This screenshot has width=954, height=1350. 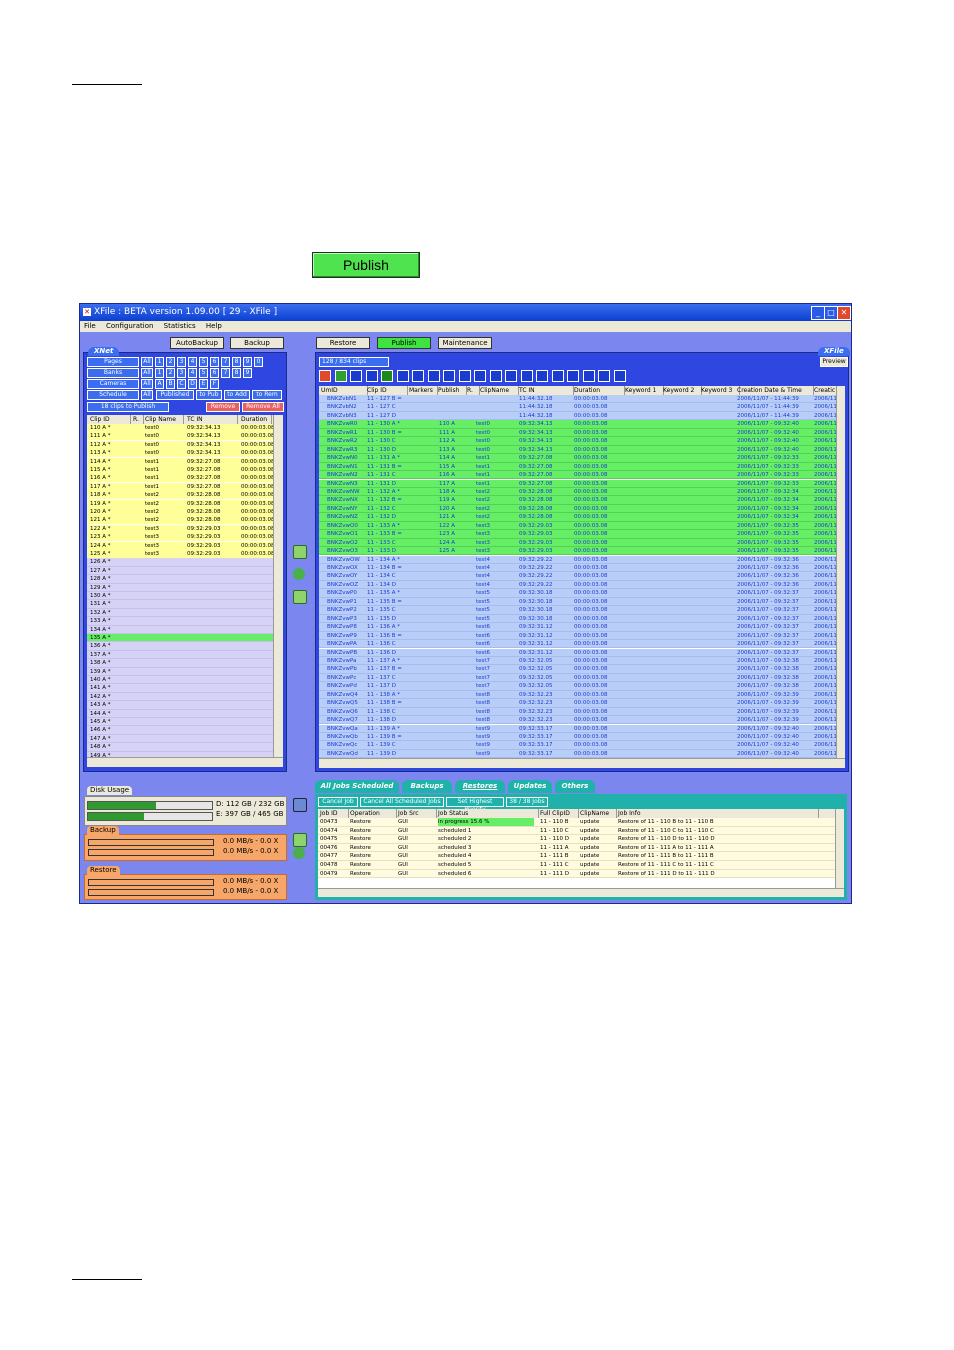 I want to click on table-row: 128 A *, so click(x=180, y=579).